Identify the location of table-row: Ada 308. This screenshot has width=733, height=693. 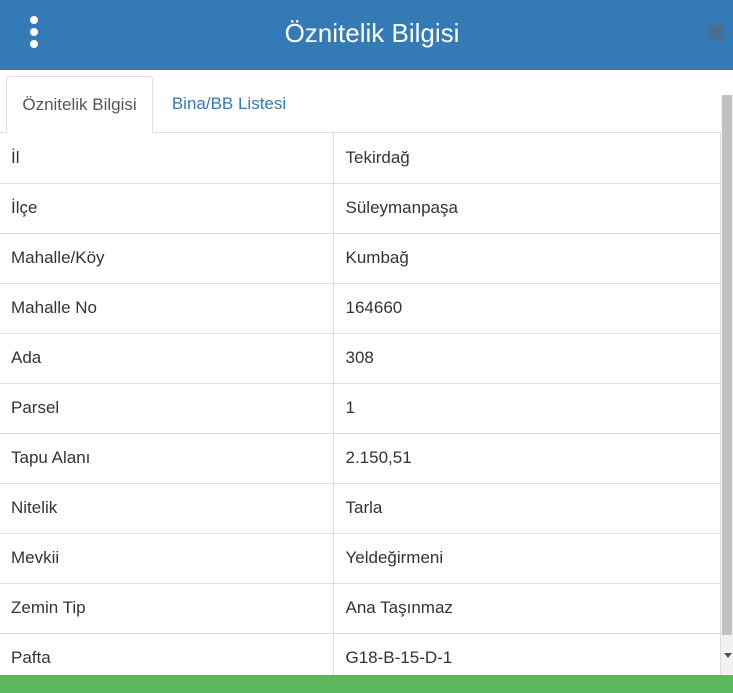
(360, 358).